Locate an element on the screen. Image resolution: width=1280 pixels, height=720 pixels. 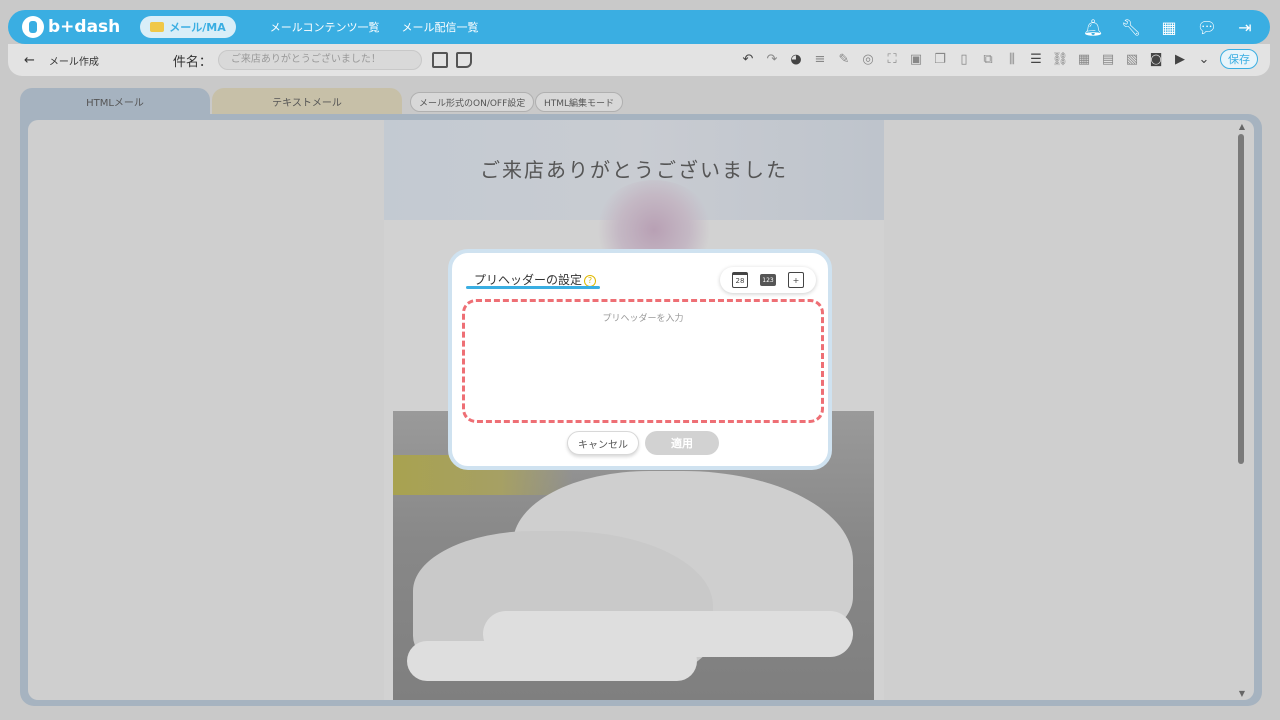
scroll-up-arrow: ▲ is located at coordinates (1242, 126).